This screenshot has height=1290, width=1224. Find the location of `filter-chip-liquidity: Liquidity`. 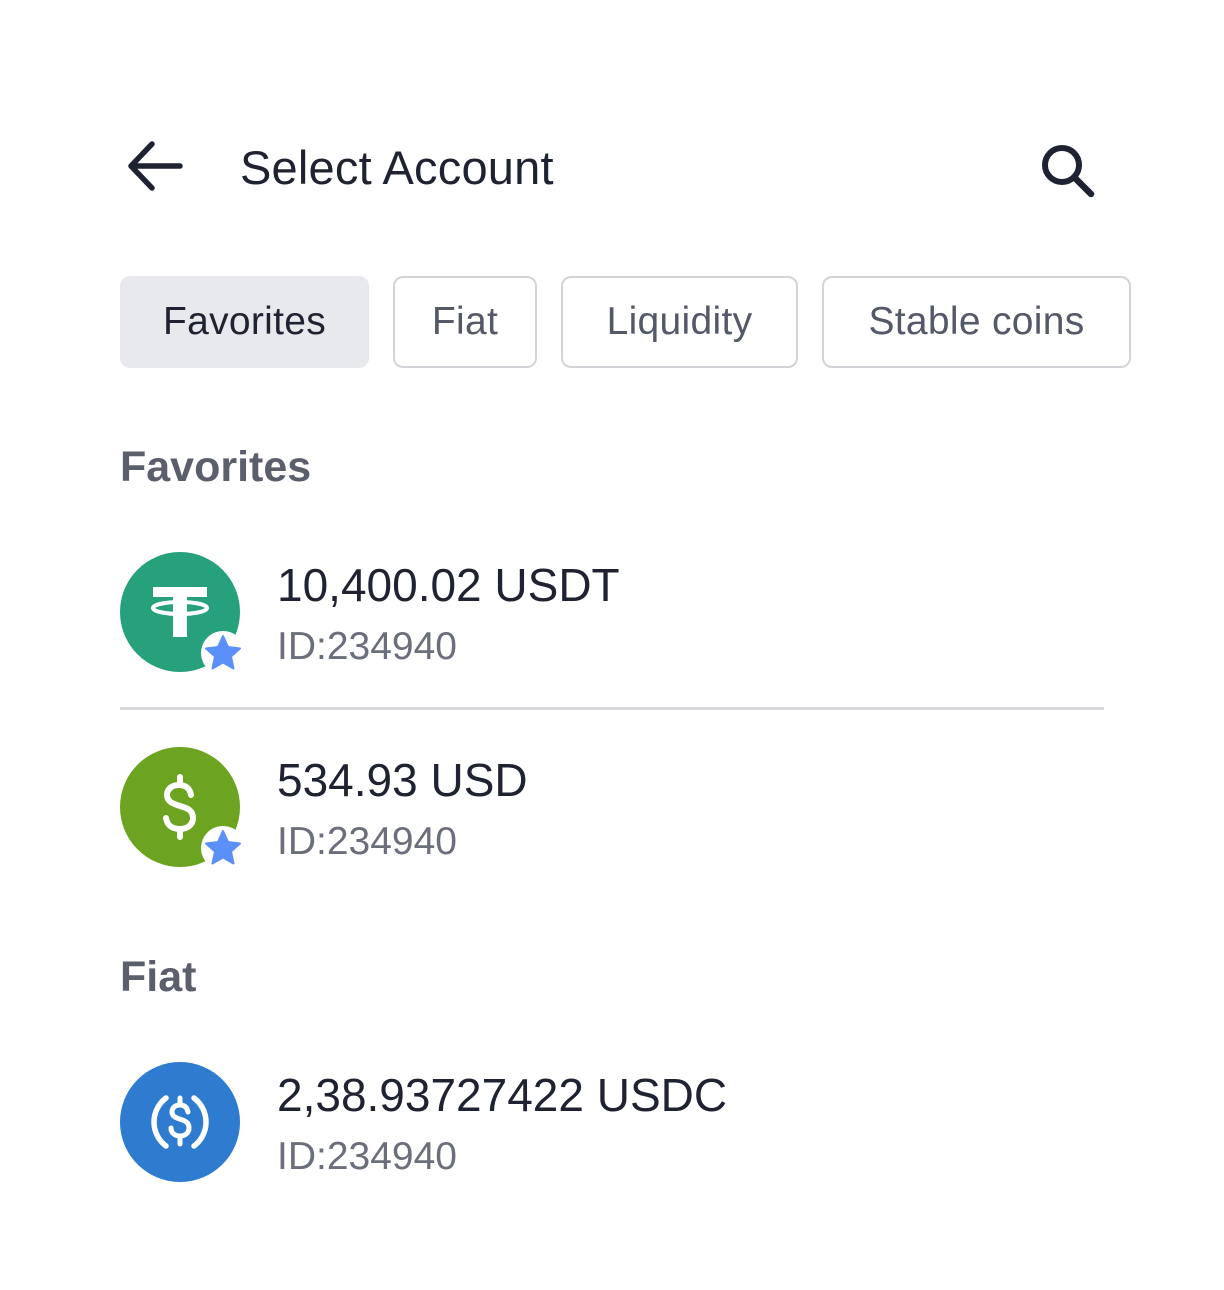

filter-chip-liquidity: Liquidity is located at coordinates (679, 322).